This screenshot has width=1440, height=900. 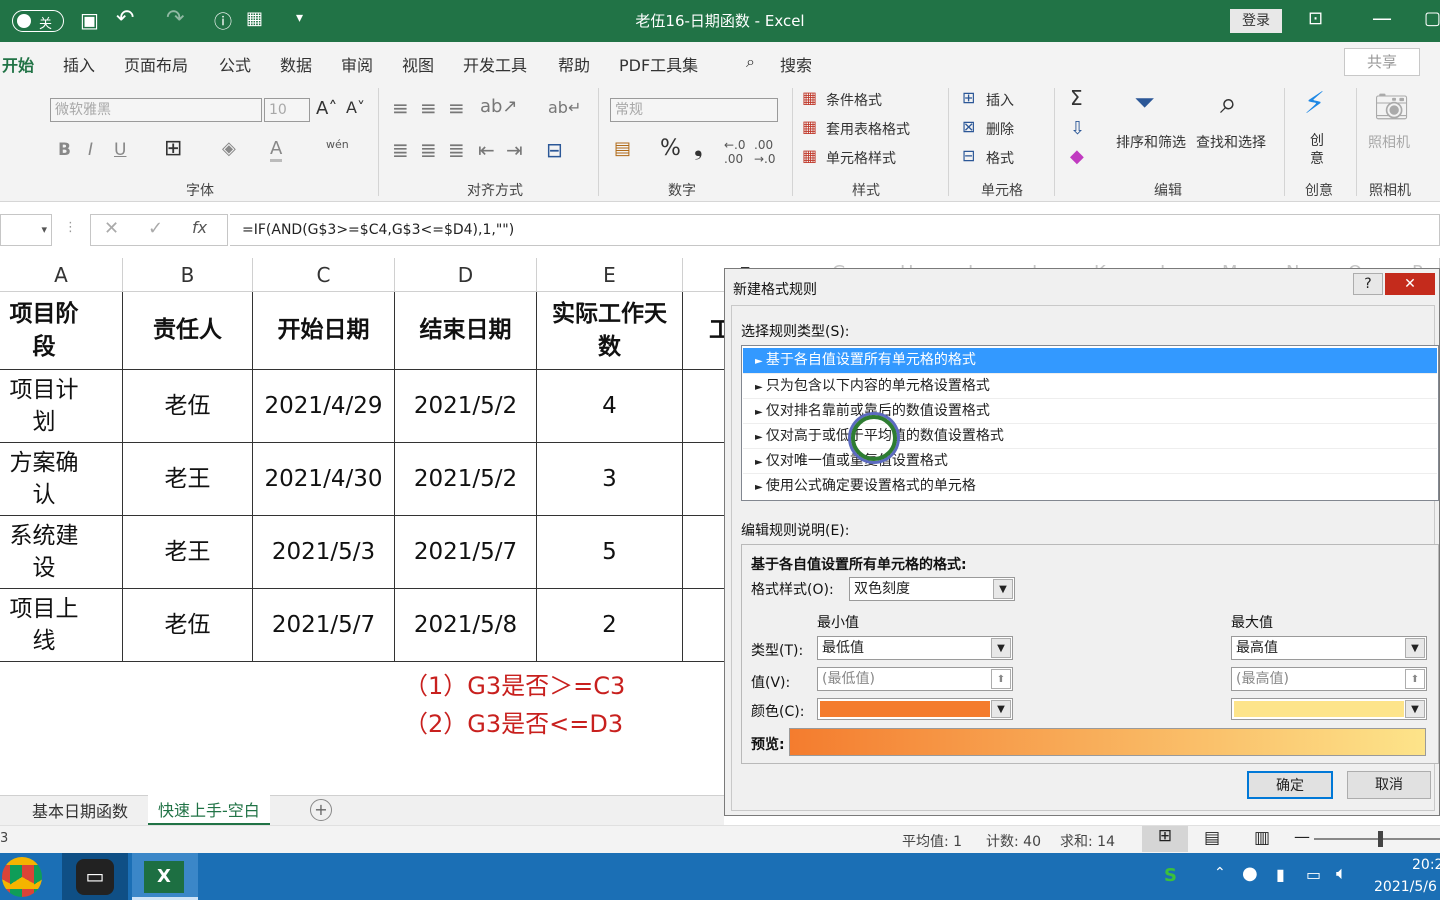 What do you see at coordinates (418, 64) in the screenshot?
I see `tab-view: 视图` at bounding box center [418, 64].